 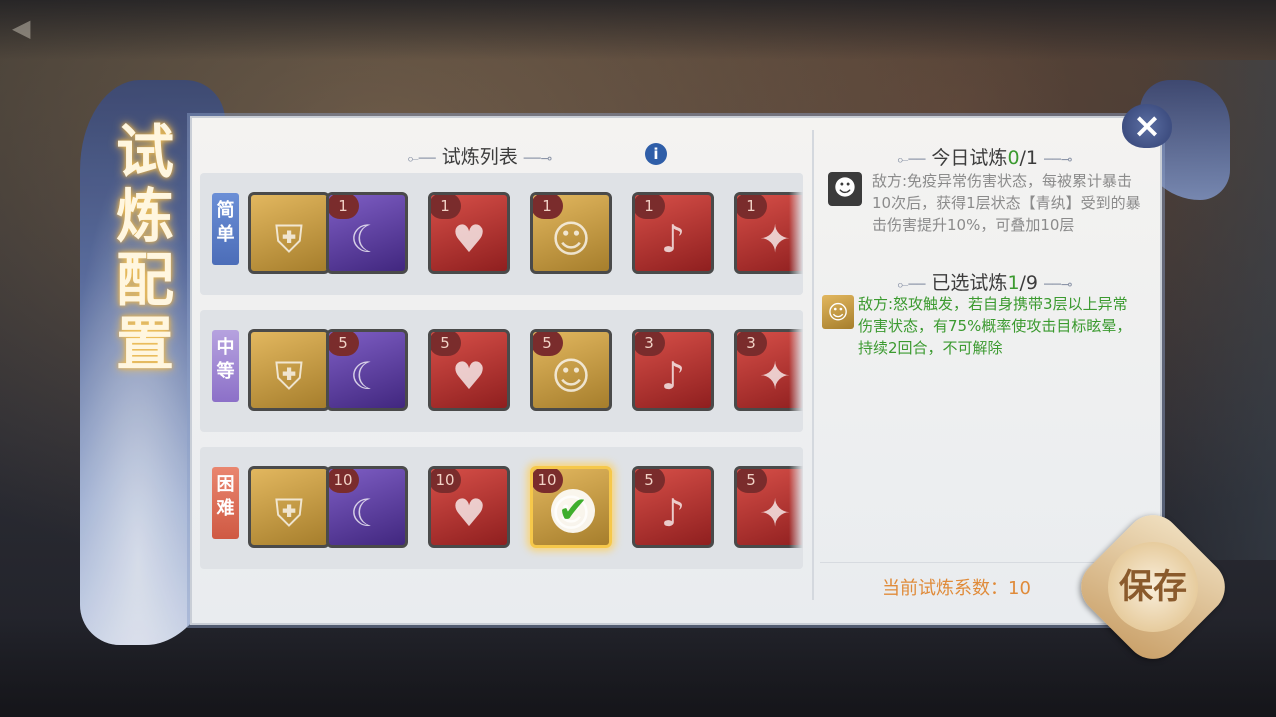 What do you see at coordinates (367, 370) in the screenshot?
I see `trial-option: ☾ 5` at bounding box center [367, 370].